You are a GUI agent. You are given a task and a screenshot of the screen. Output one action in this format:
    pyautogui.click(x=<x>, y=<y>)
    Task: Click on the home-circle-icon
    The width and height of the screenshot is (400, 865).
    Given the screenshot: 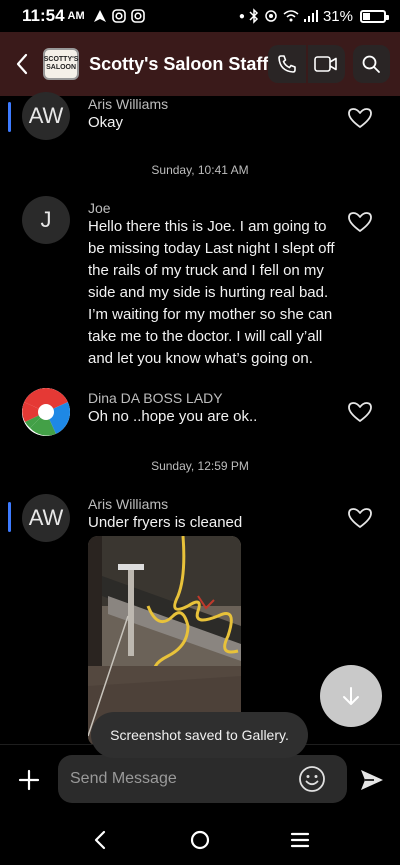 What is the action you would take?
    pyautogui.click(x=200, y=840)
    